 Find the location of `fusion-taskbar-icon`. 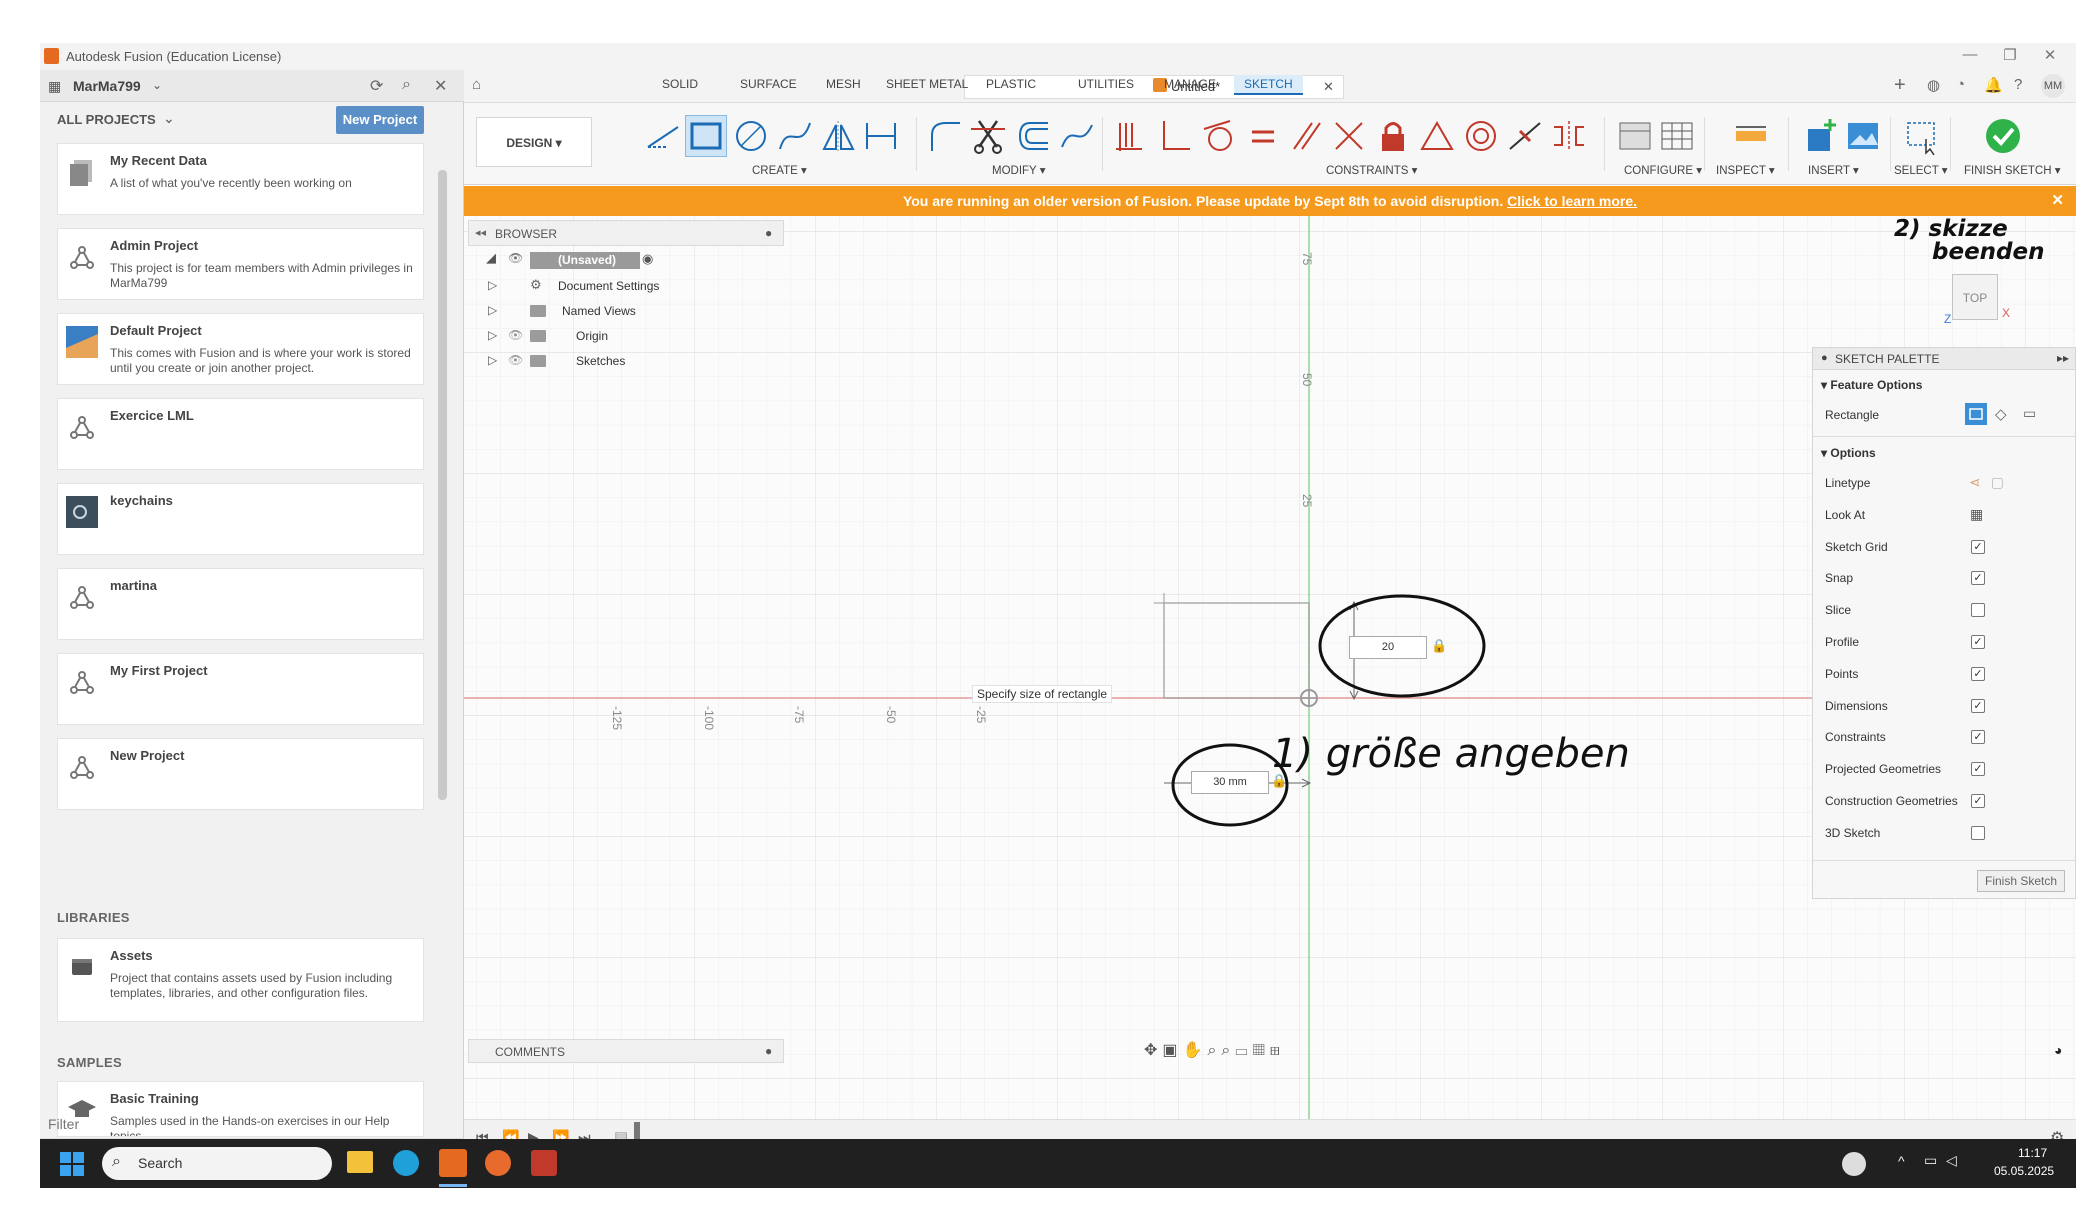

fusion-taskbar-icon is located at coordinates (453, 1163).